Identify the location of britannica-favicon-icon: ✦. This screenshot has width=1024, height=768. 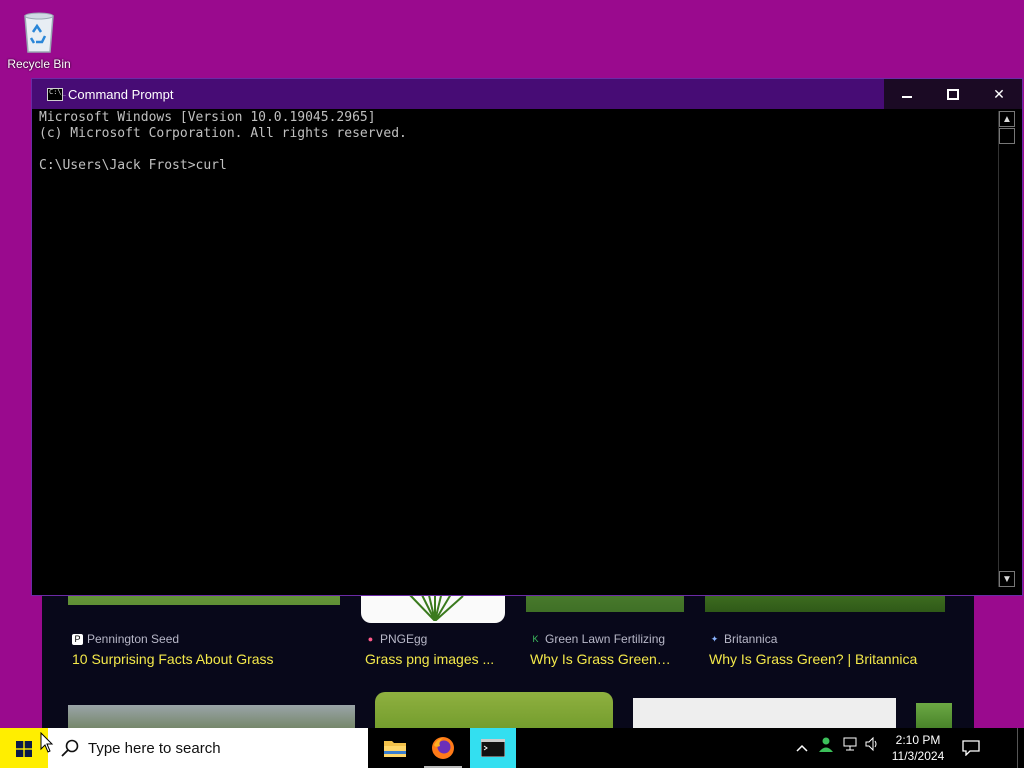
(714, 638).